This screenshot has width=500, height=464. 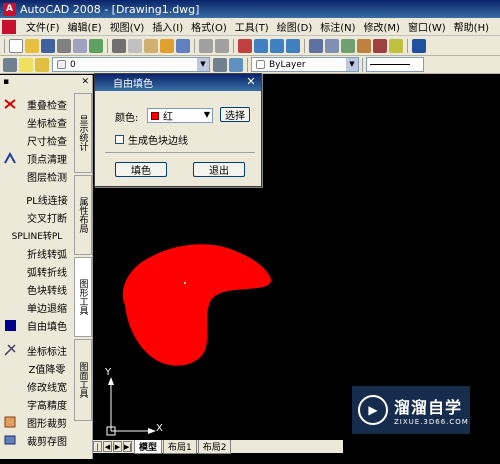 I want to click on paste-icon, so click(x=151, y=45).